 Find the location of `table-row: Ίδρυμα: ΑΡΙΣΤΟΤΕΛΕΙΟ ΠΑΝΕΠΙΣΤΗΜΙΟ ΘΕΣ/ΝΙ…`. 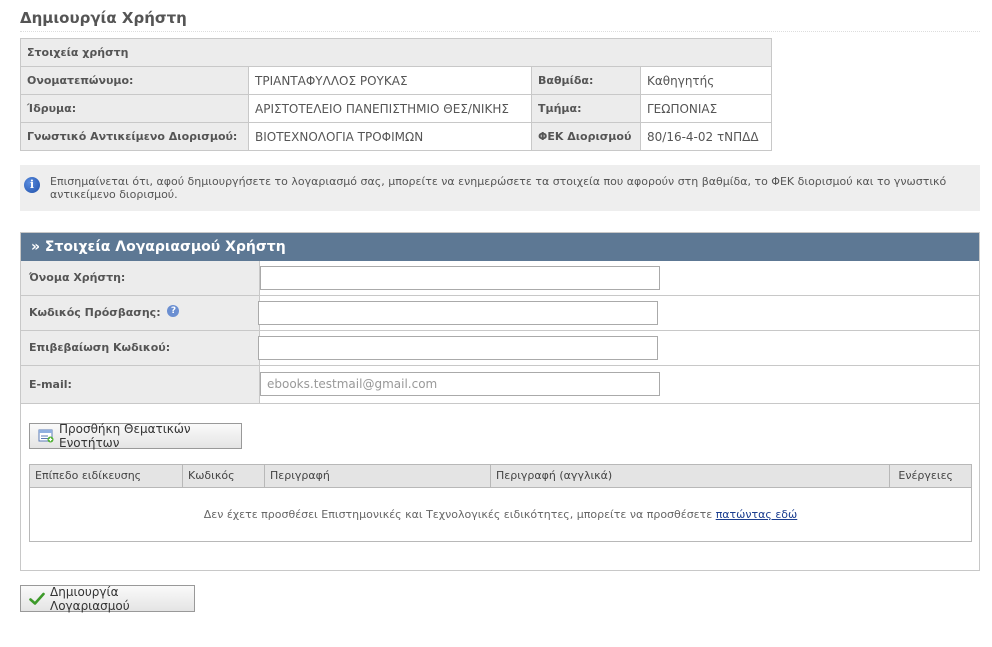

table-row: Ίδρυμα: ΑΡΙΣΤΟΤΕΛΕΙΟ ΠΑΝΕΠΙΣΤΗΜΙΟ ΘΕΣ/ΝΙ… is located at coordinates (396, 108).